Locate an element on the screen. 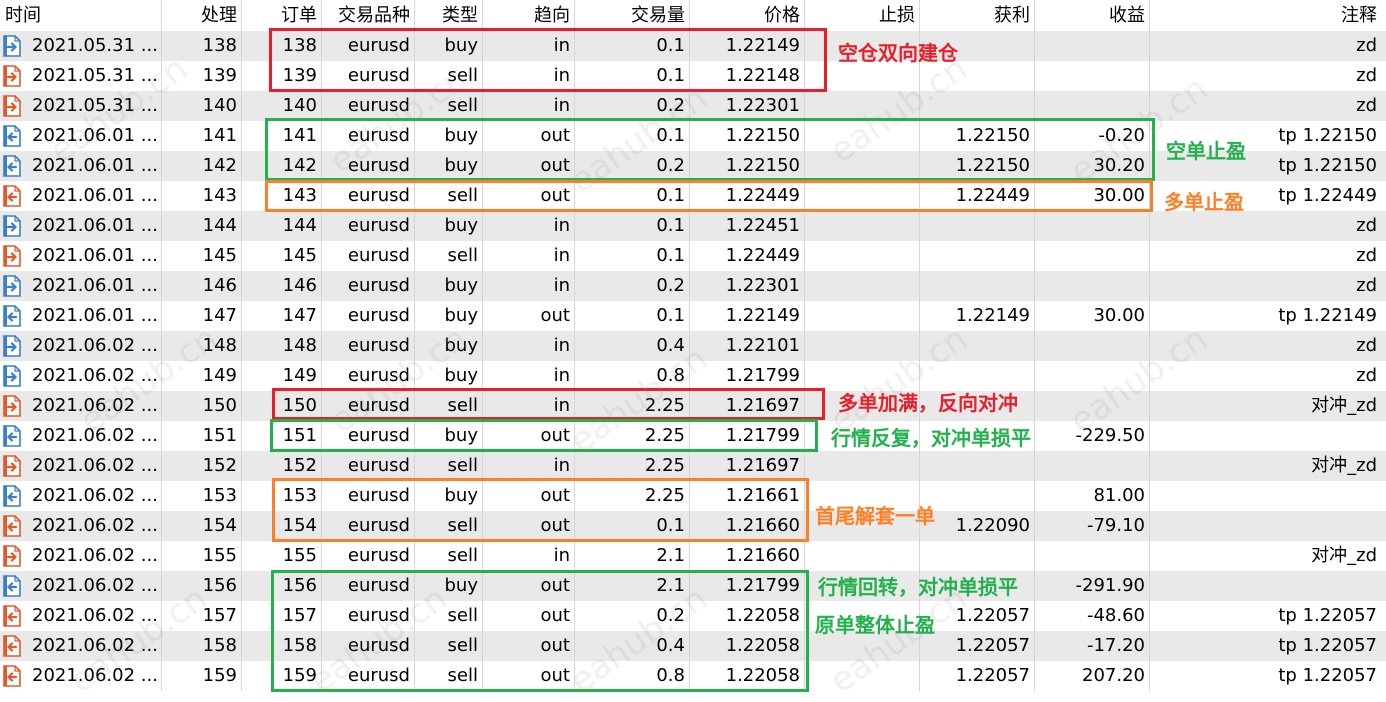 This screenshot has height=702, width=1386. col-header-profit: 收益 is located at coordinates (1092, 15).